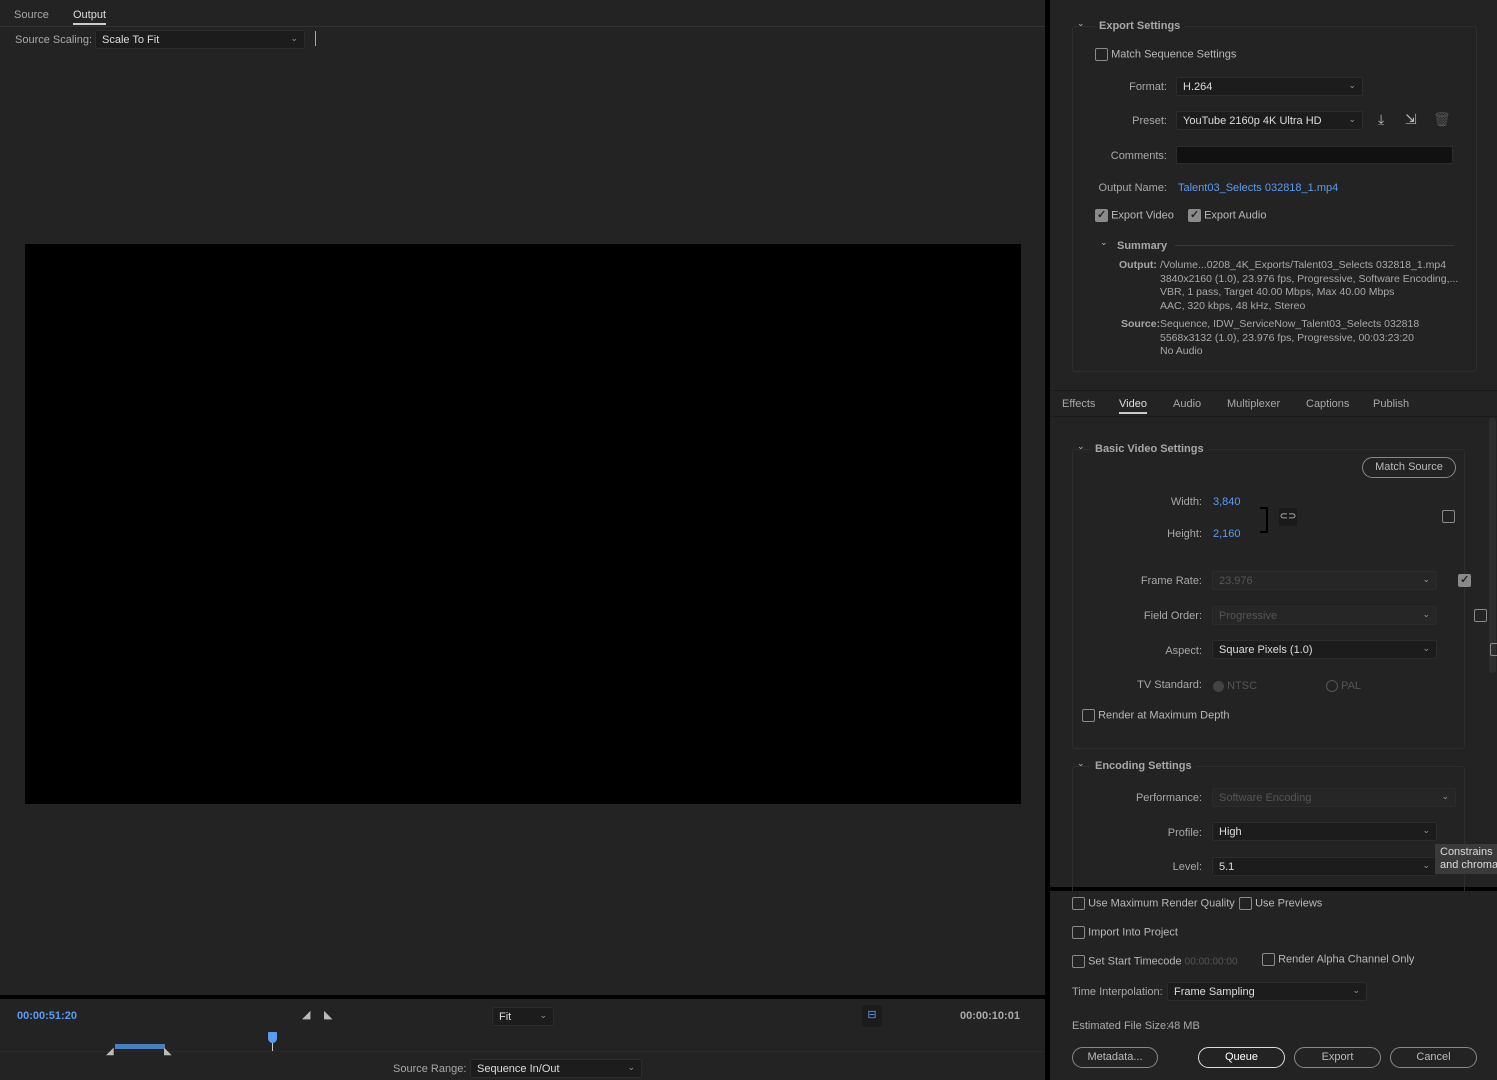 This screenshot has height=1080, width=1497. What do you see at coordinates (1324, 866) in the screenshot?
I see `level-dropdown: 5.1 ⌄` at bounding box center [1324, 866].